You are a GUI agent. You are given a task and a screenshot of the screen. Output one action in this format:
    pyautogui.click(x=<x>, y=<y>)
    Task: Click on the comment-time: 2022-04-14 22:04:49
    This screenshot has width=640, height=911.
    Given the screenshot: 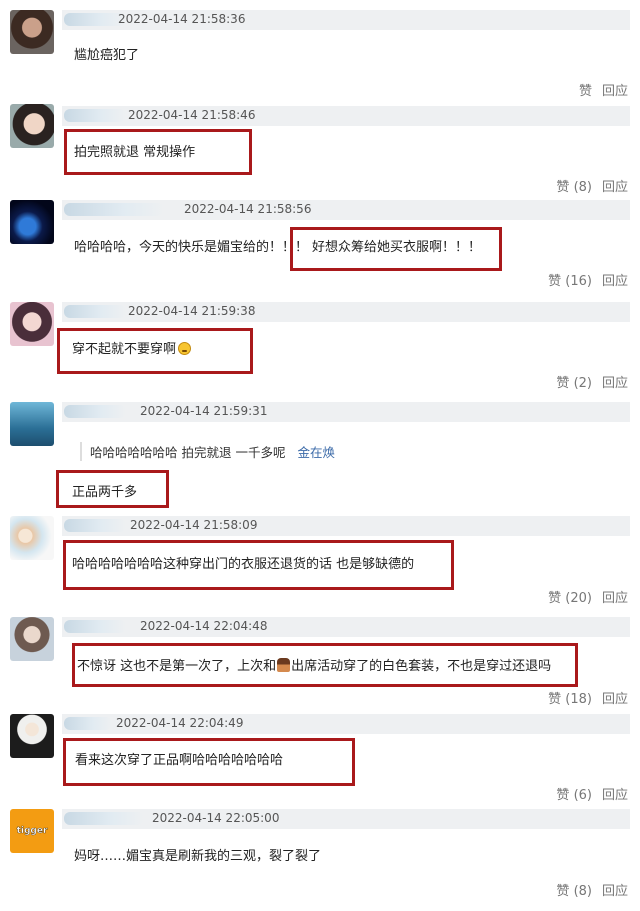 What is the action you would take?
    pyautogui.click(x=180, y=723)
    